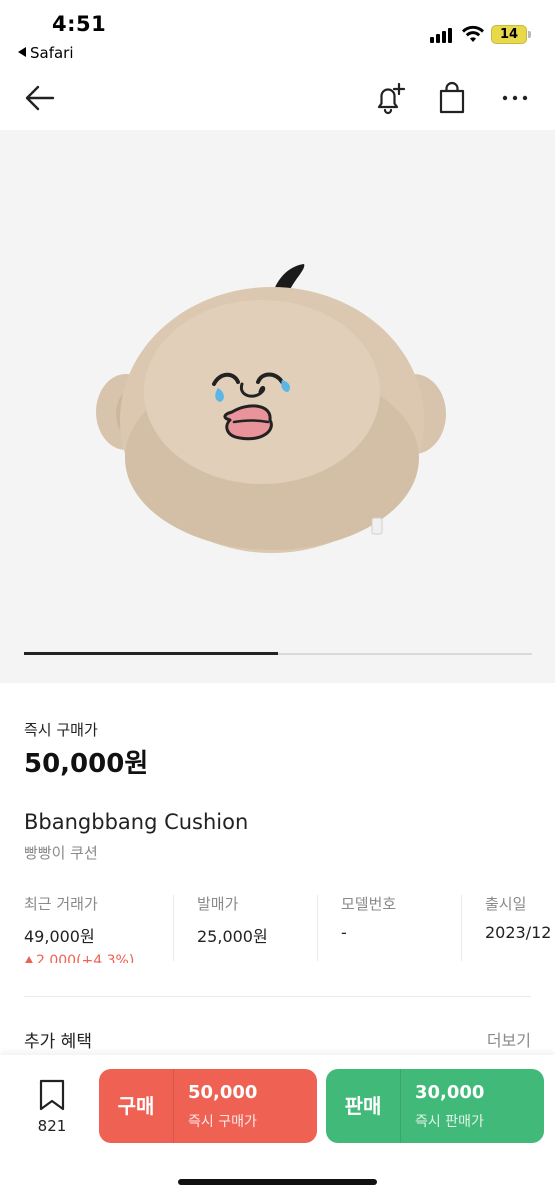 This screenshot has height=1200, width=555. I want to click on battery-tip, so click(529, 34).